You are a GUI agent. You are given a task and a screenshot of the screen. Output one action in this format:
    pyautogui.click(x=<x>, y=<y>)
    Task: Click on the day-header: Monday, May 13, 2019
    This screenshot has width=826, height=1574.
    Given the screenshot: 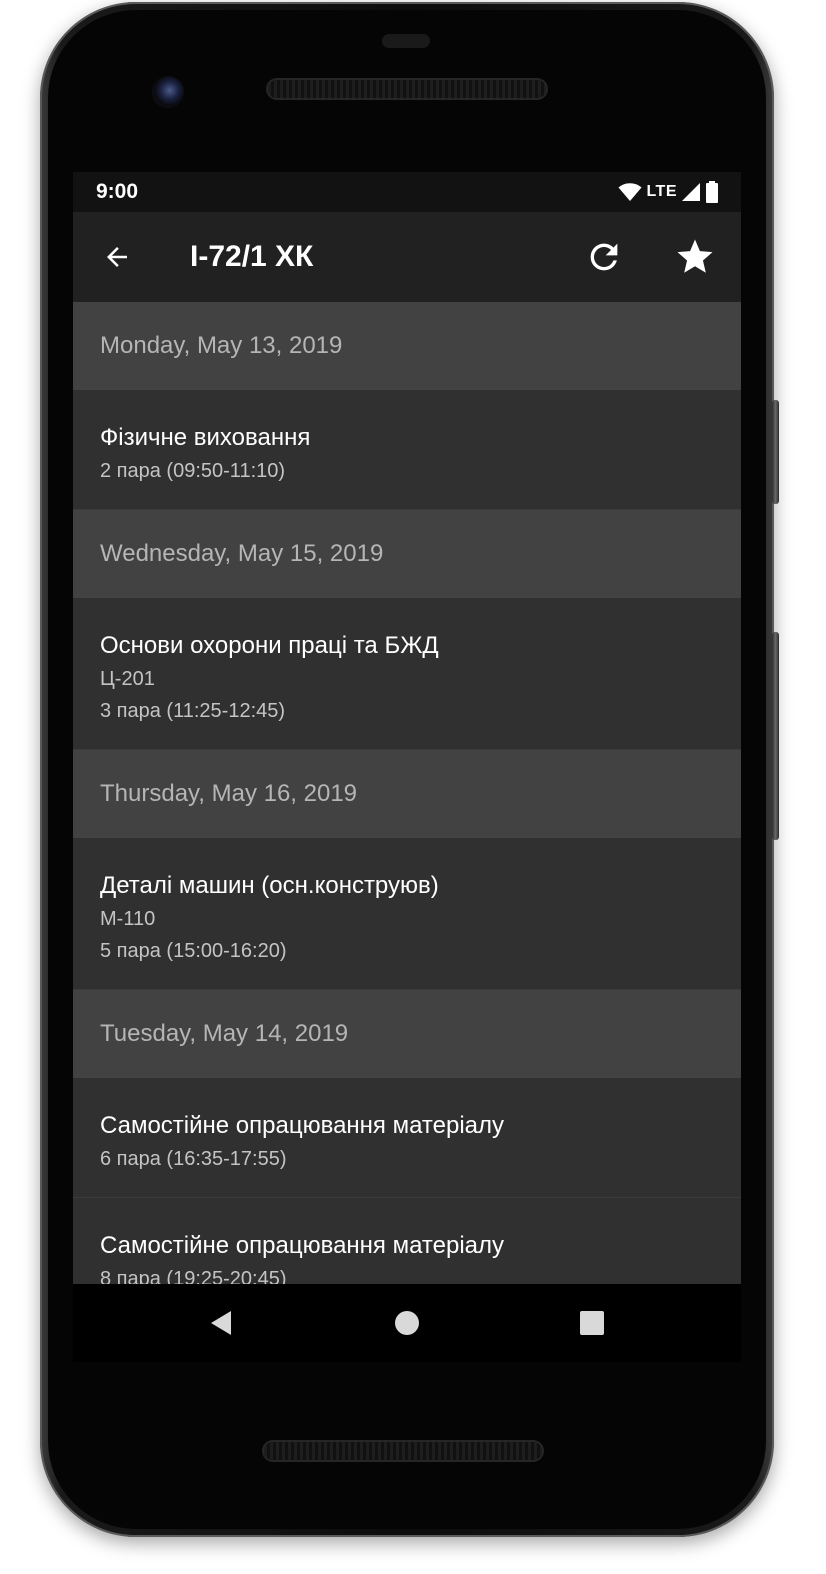 What is the action you would take?
    pyautogui.click(x=407, y=346)
    